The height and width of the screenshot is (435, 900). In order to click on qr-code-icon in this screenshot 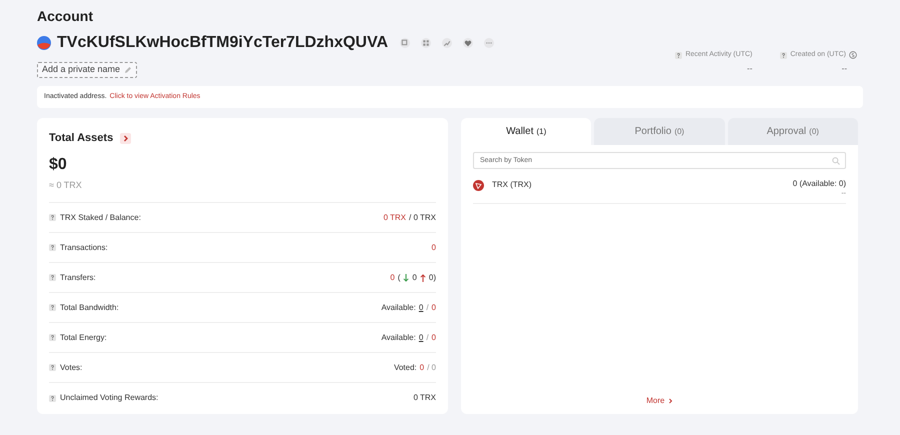, I will do `click(426, 43)`.